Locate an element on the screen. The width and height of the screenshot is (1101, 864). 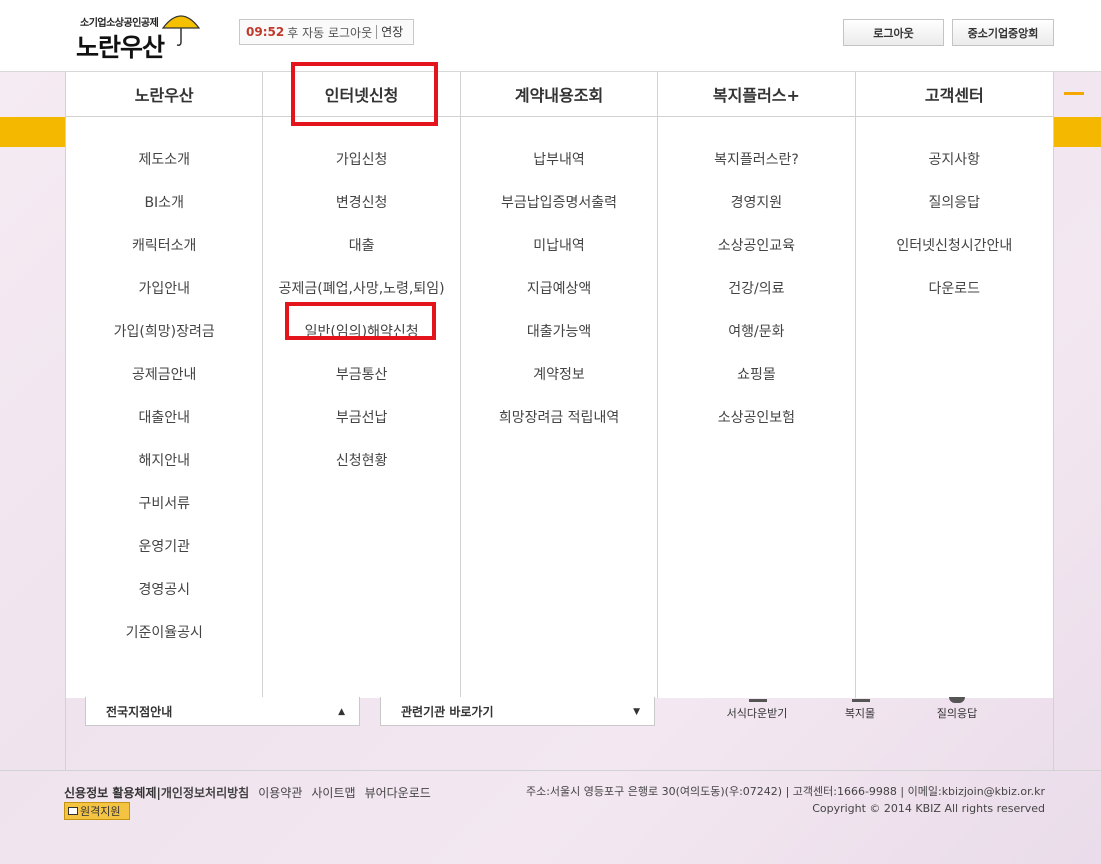
menu-item: 가입(희망)장려금 is located at coordinates (164, 330).